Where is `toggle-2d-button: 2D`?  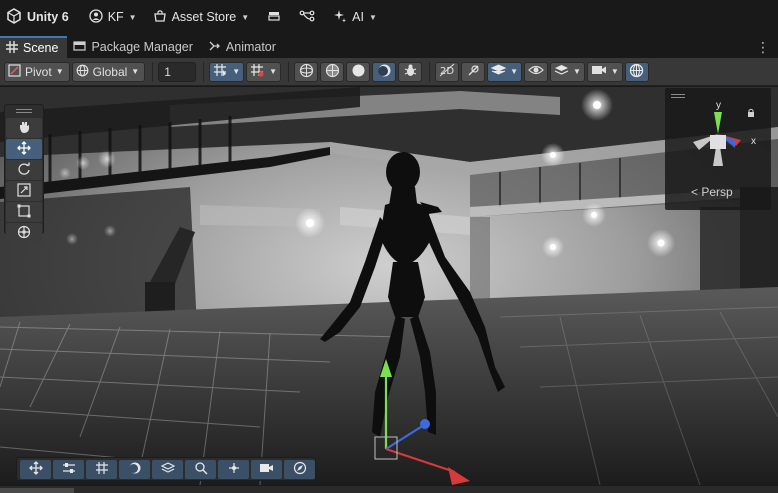
toggle-2d-button: 2D is located at coordinates (447, 71).